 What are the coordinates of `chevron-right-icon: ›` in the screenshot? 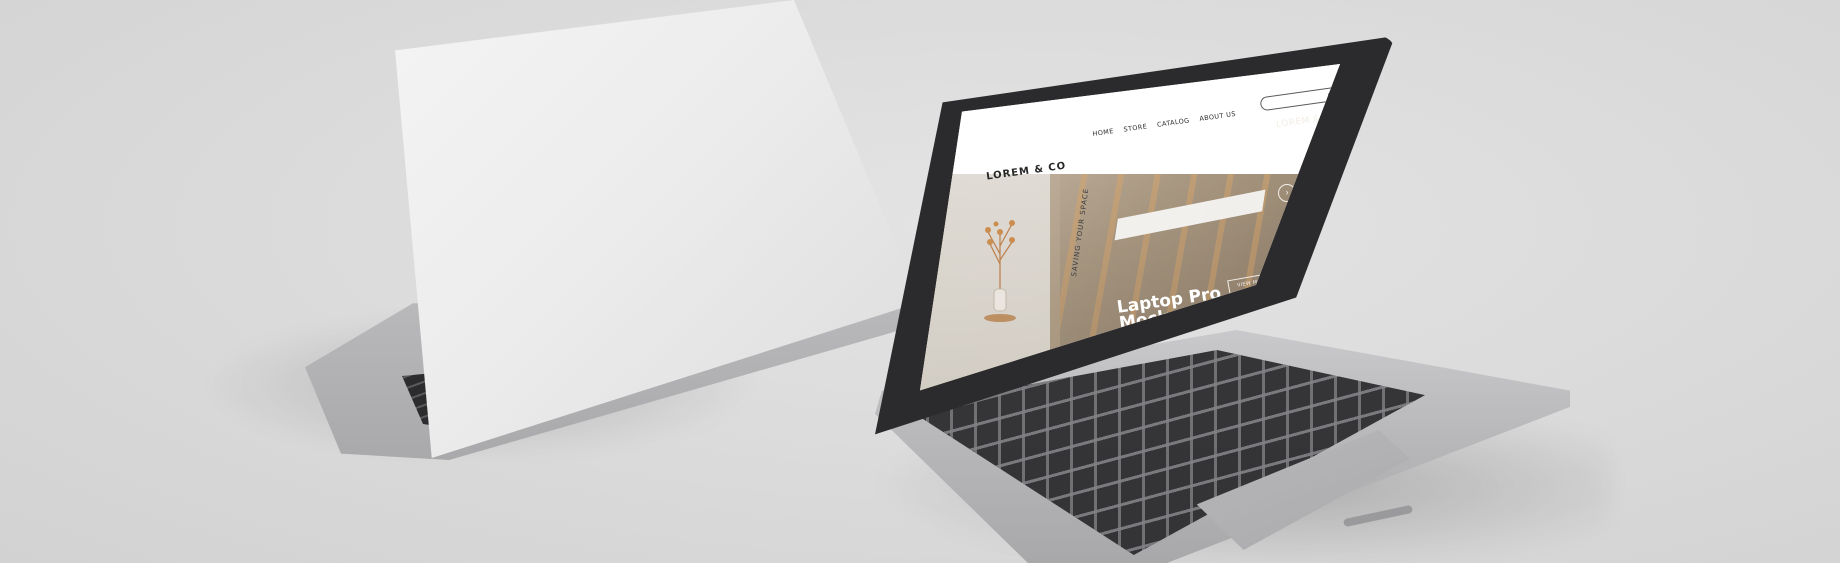 It's located at (1287, 192).